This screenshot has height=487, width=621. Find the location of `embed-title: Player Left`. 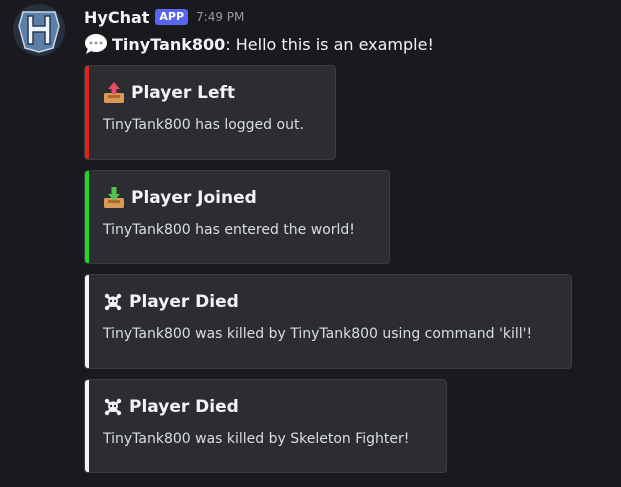

embed-title: Player Left is located at coordinates (169, 93).